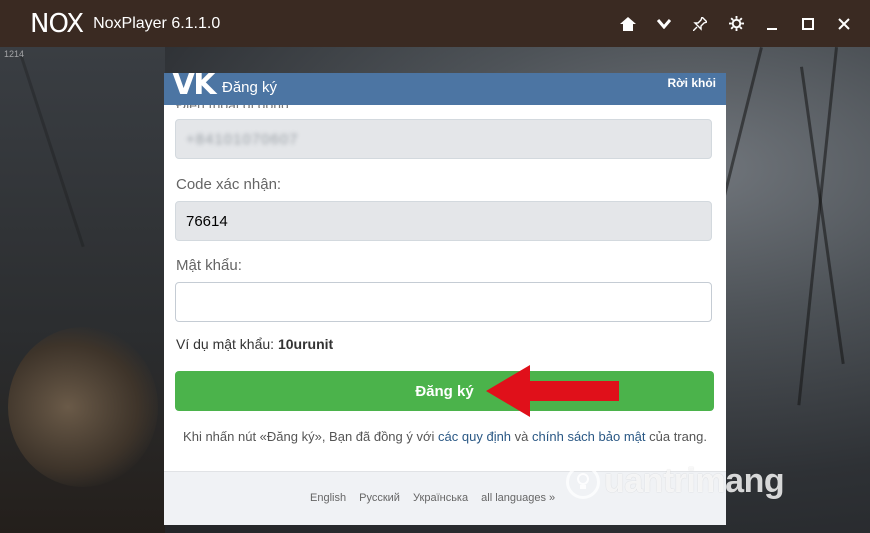 The width and height of the screenshot is (870, 533). What do you see at coordinates (57, 23) in the screenshot?
I see `nox-logo: NOX` at bounding box center [57, 23].